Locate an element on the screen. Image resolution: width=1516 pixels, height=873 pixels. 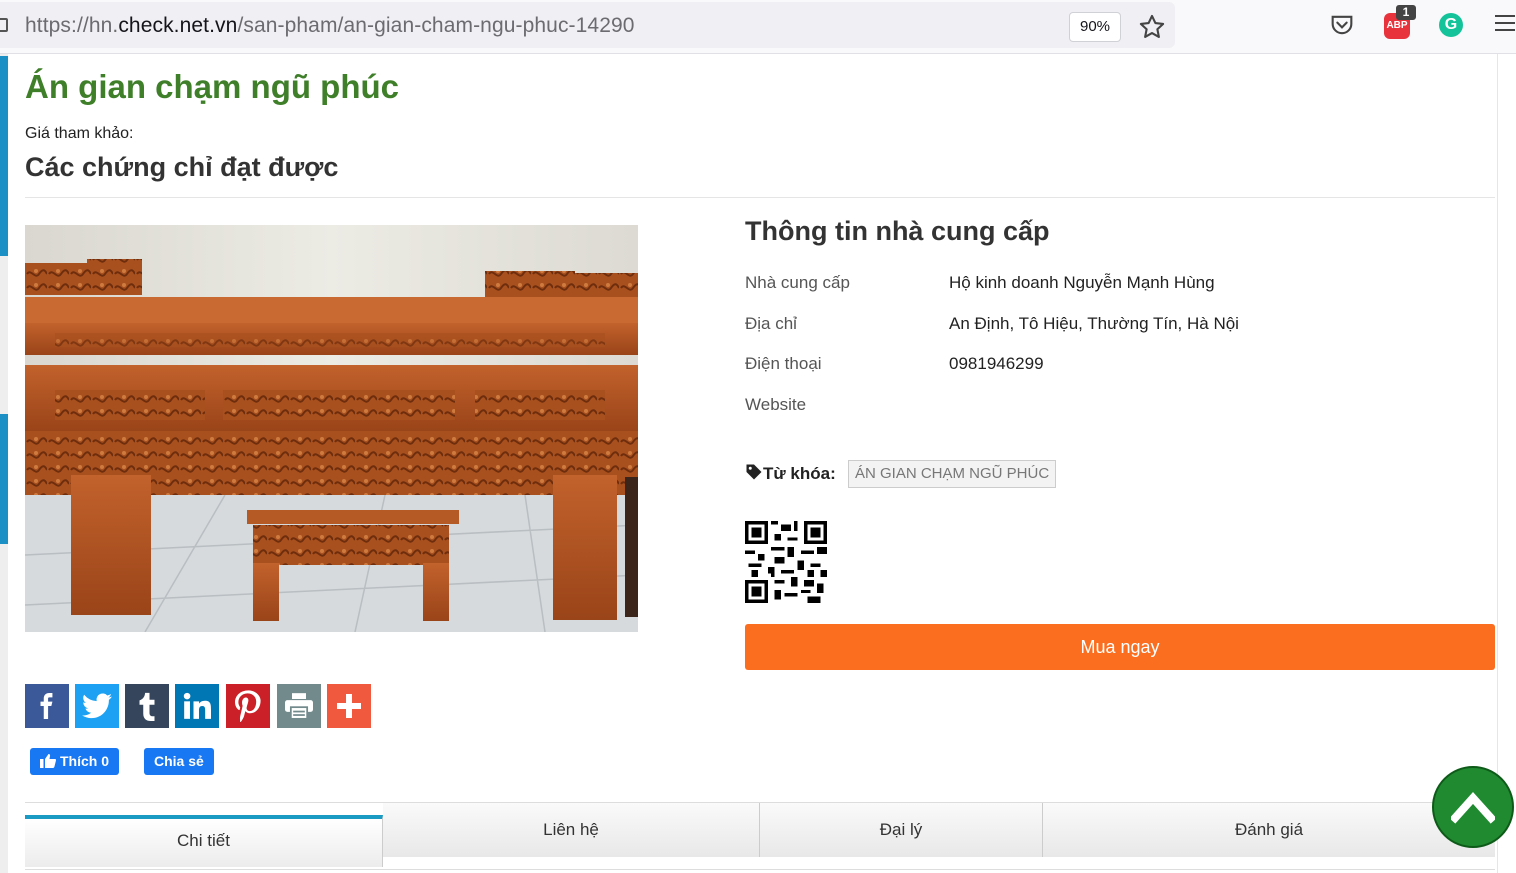
pinterest-icon is located at coordinates (248, 706).